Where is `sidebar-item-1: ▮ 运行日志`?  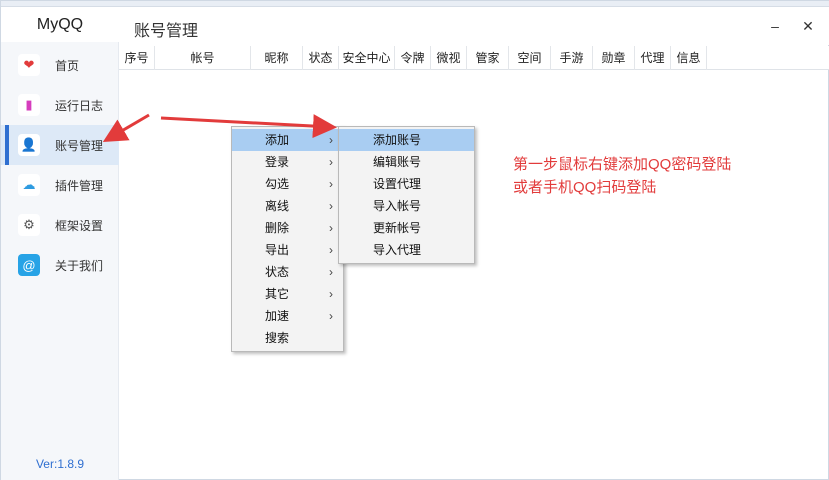 sidebar-item-1: ▮ 运行日志 is located at coordinates (60, 105).